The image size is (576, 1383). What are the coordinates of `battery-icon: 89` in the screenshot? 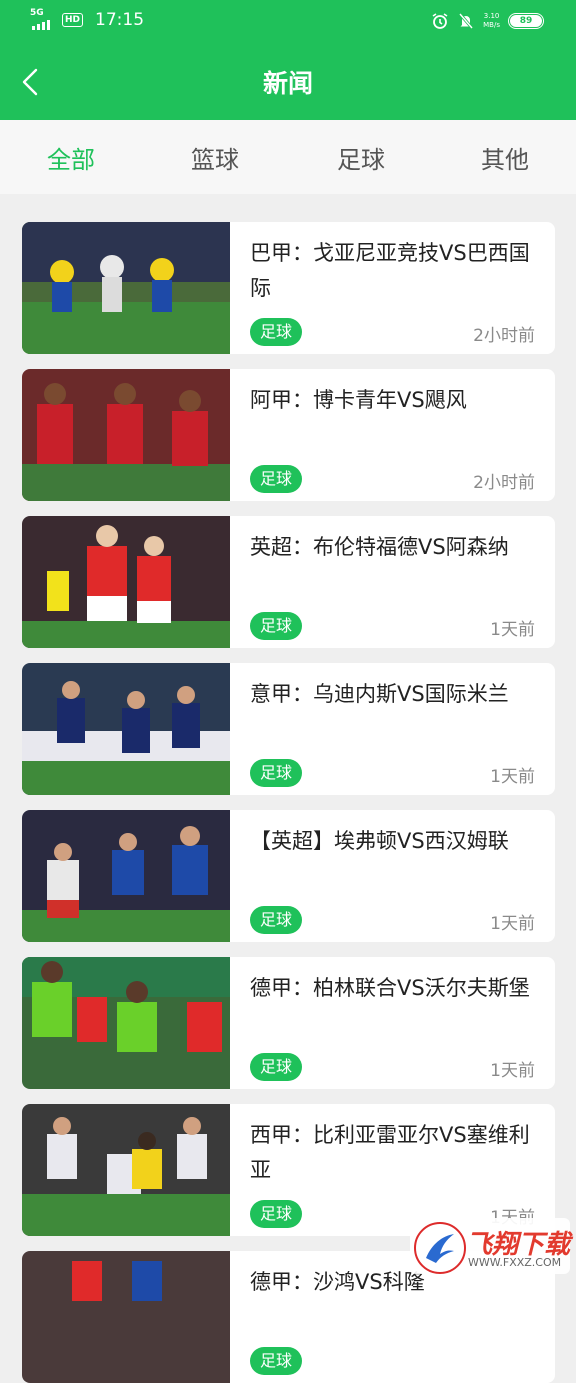 It's located at (526, 21).